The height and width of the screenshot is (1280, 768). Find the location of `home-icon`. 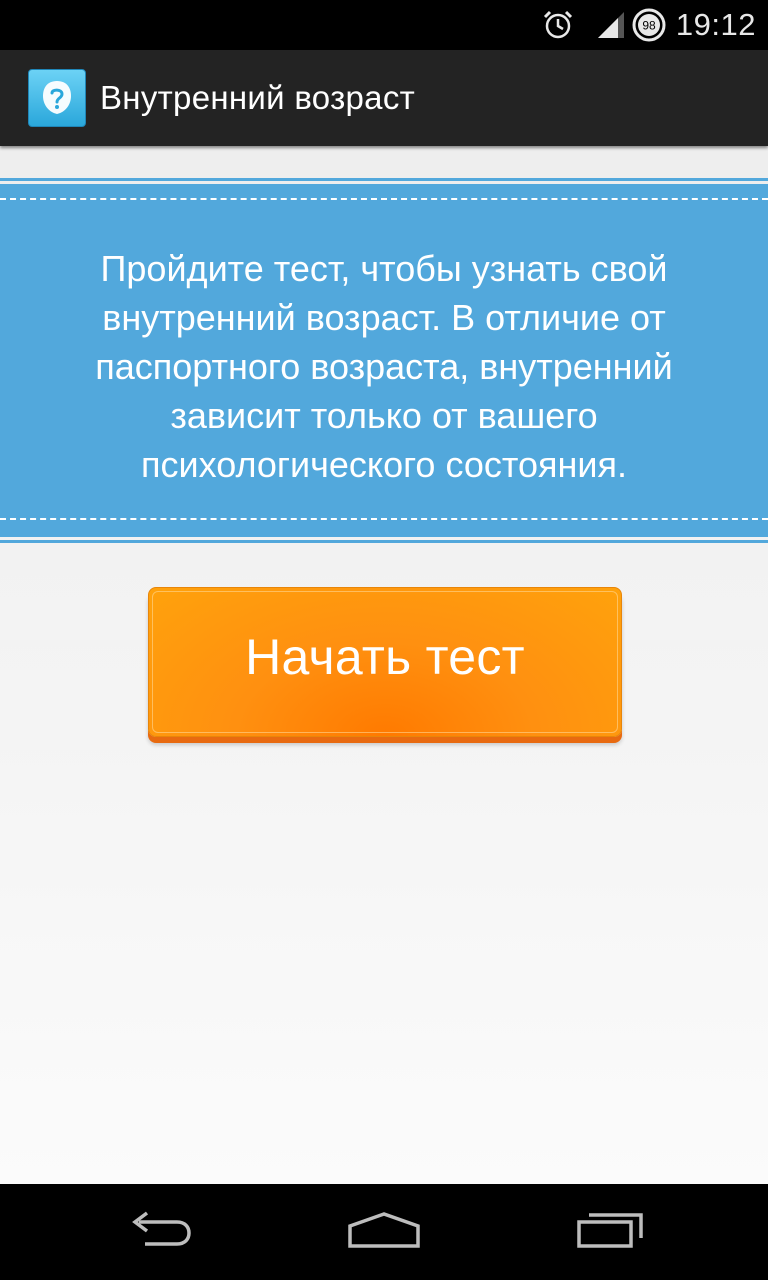

home-icon is located at coordinates (384, 1232).